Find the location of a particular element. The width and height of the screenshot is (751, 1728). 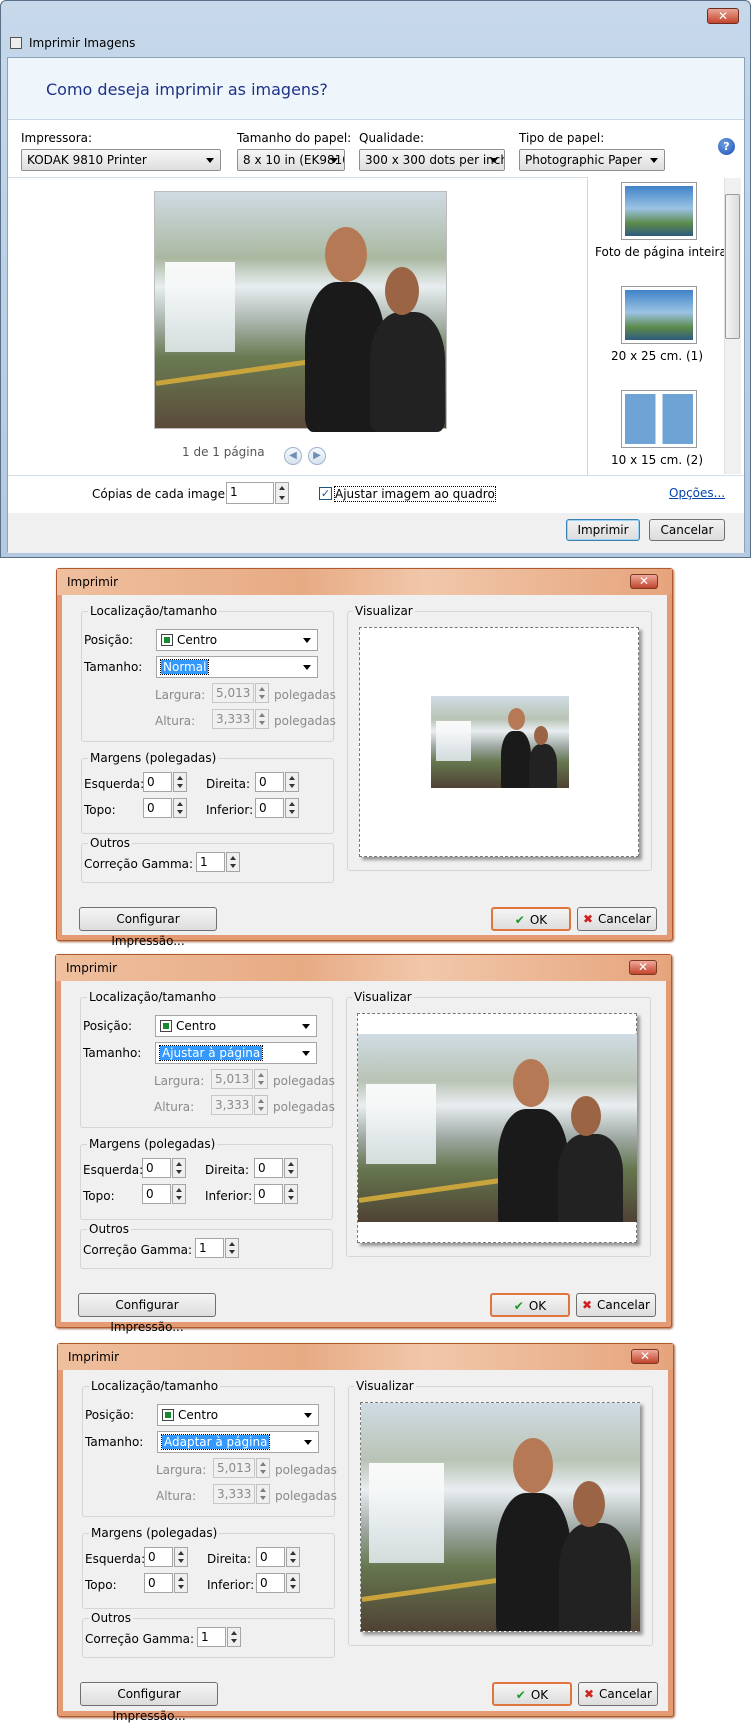

layout-label-10x15: 10 x 15 cm. (2) is located at coordinates (657, 460).